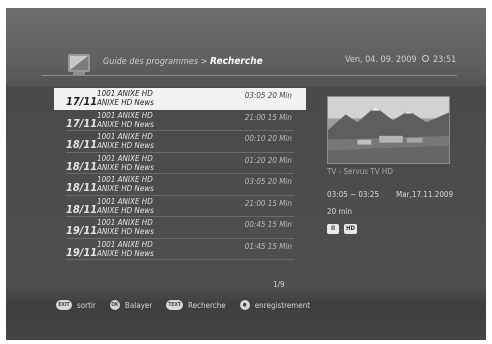  What do you see at coordinates (236, 61) in the screenshot?
I see `breadcrumb-current: Recherche` at bounding box center [236, 61].